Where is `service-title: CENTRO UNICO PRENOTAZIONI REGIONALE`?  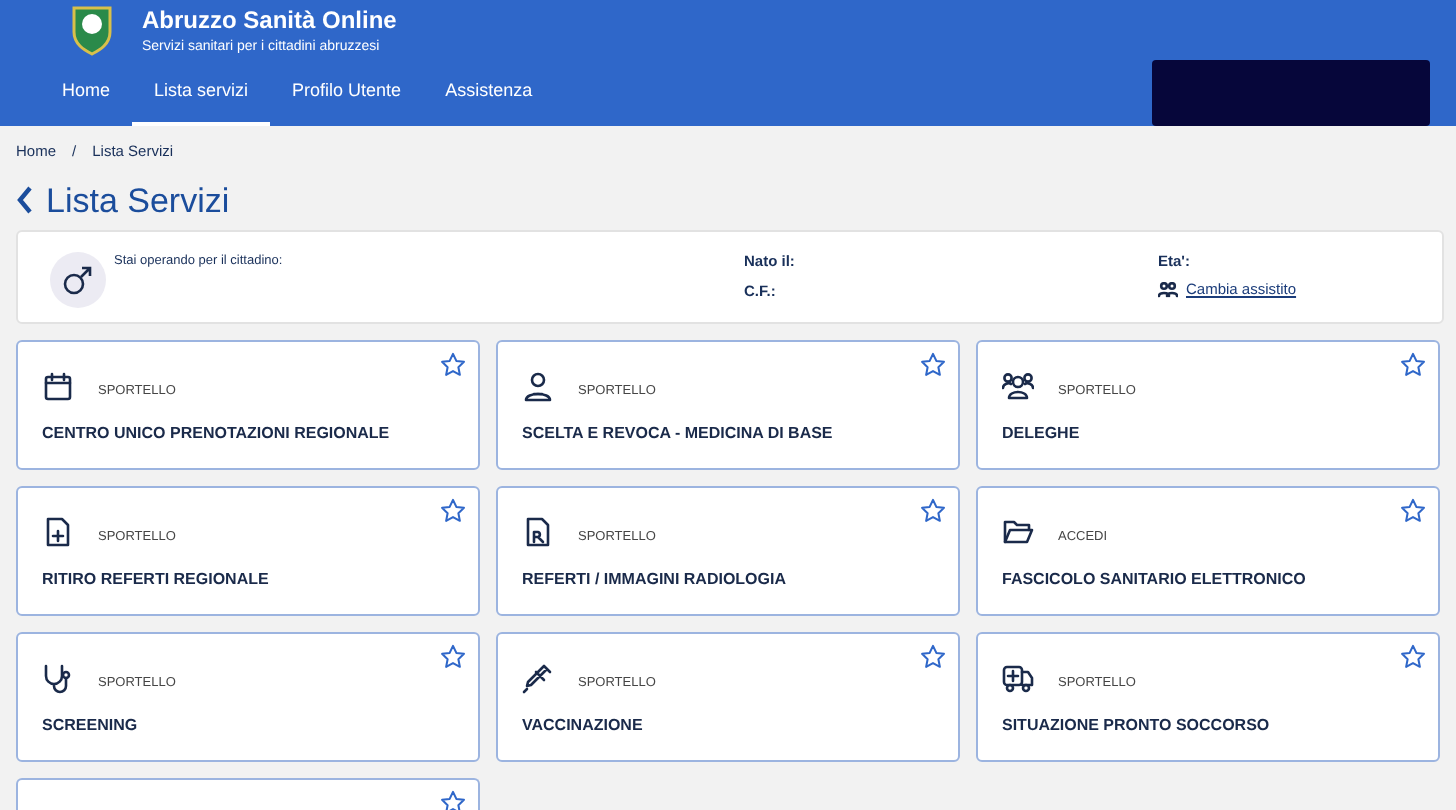 service-title: CENTRO UNICO PRENOTAZIONI REGIONALE is located at coordinates (216, 434).